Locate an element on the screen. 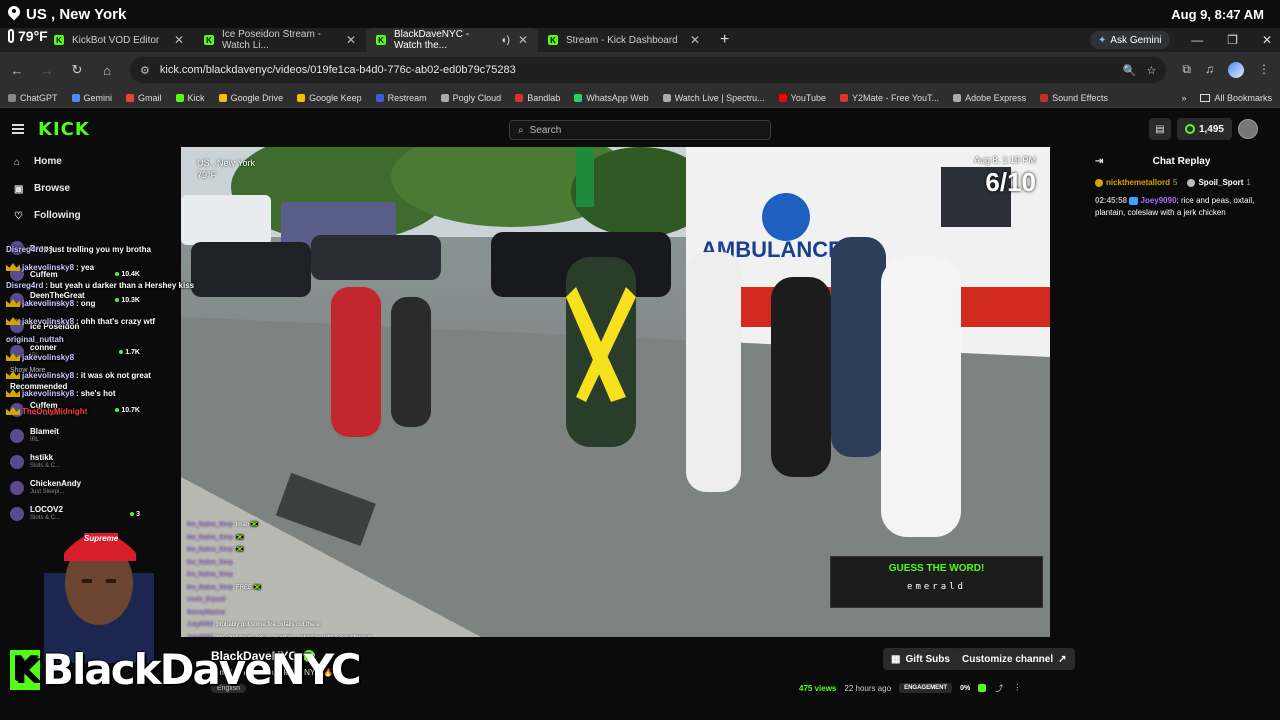 This screenshot has width=1280, height=720. home-icon: ⌂ is located at coordinates (107, 70).